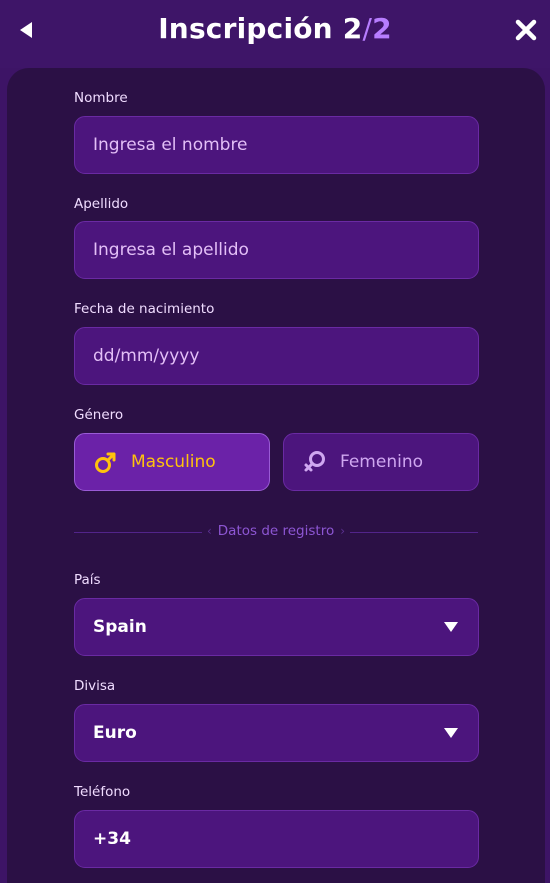  I want to click on pais-value: Spain, so click(120, 627).